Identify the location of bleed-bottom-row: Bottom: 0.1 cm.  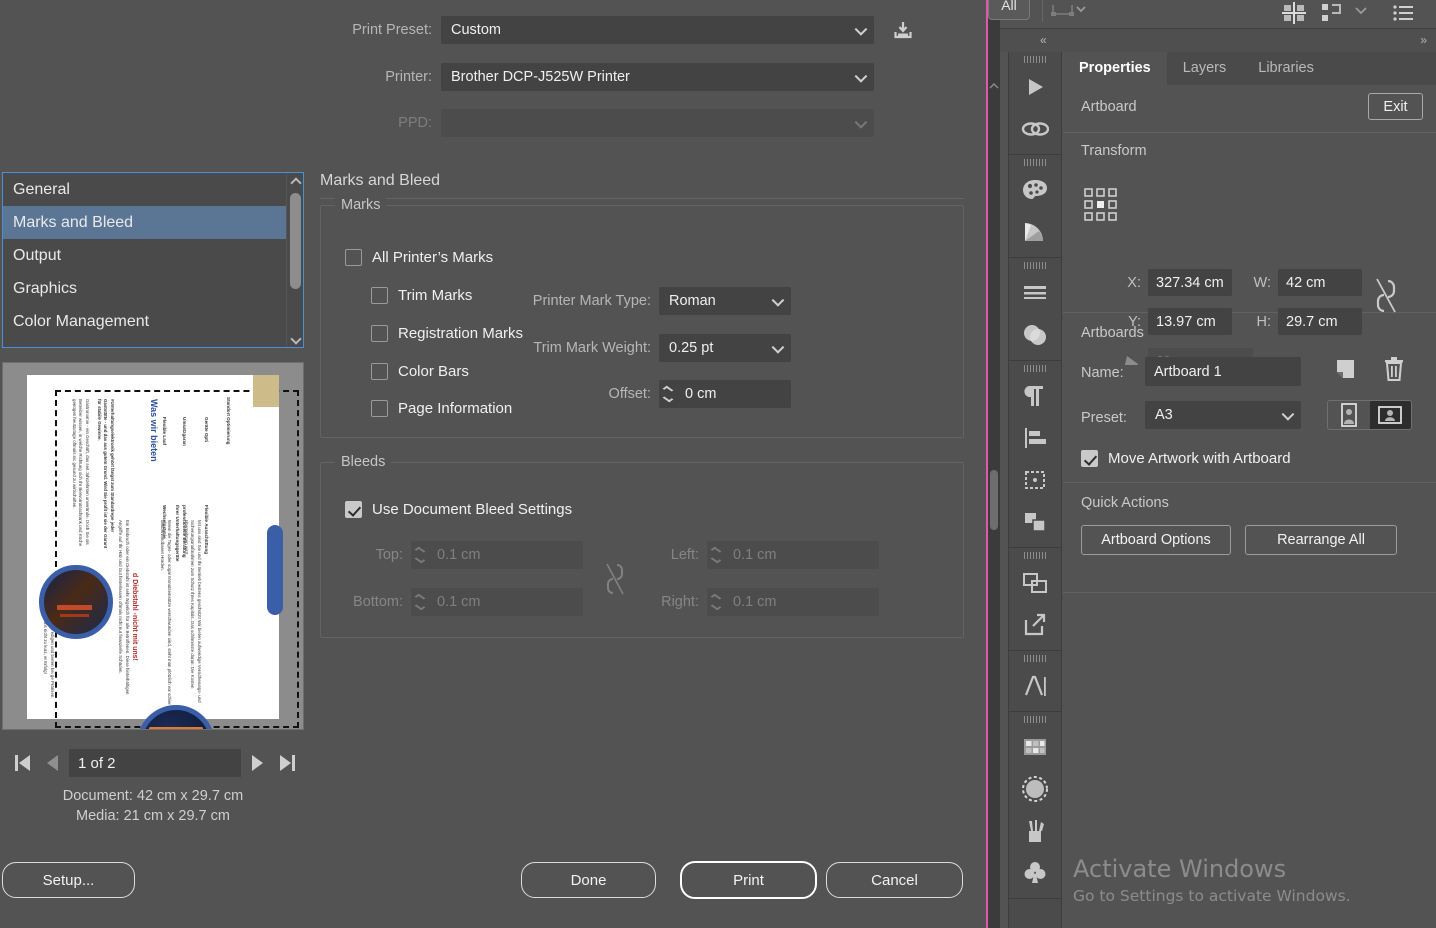
(463, 602).